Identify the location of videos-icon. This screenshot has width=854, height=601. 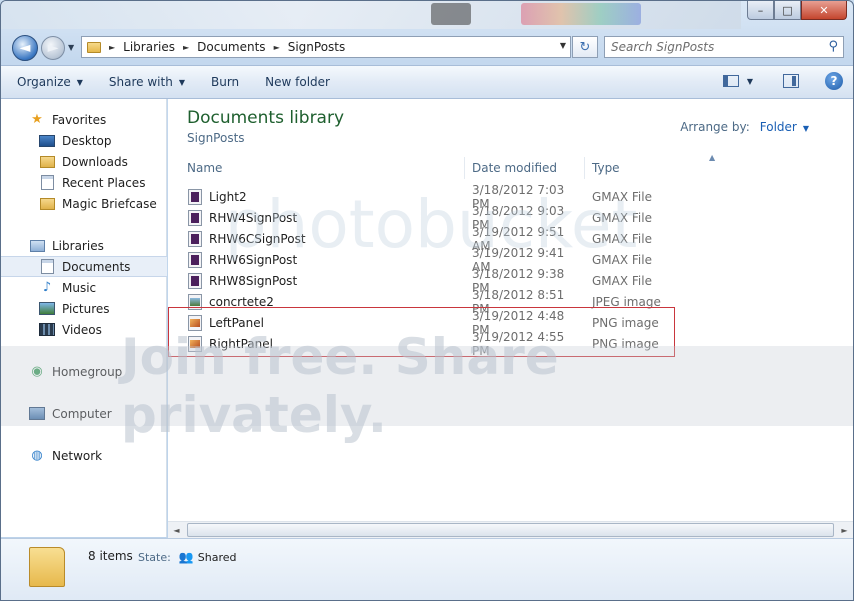
(47, 330).